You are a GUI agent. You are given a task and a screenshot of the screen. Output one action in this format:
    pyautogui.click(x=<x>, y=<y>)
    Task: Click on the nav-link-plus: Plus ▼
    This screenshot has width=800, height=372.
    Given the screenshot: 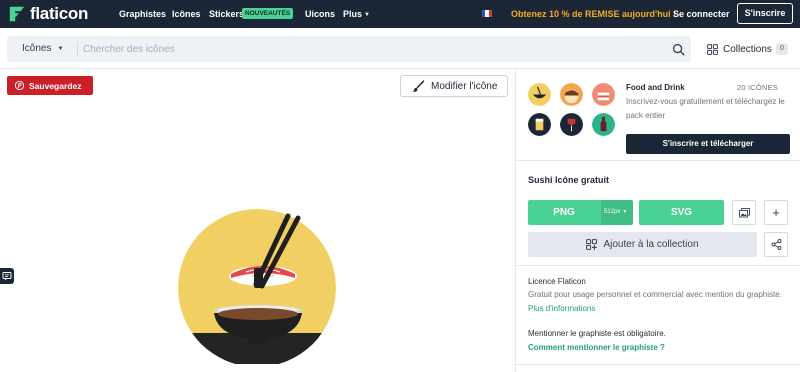 What is the action you would take?
    pyautogui.click(x=356, y=14)
    